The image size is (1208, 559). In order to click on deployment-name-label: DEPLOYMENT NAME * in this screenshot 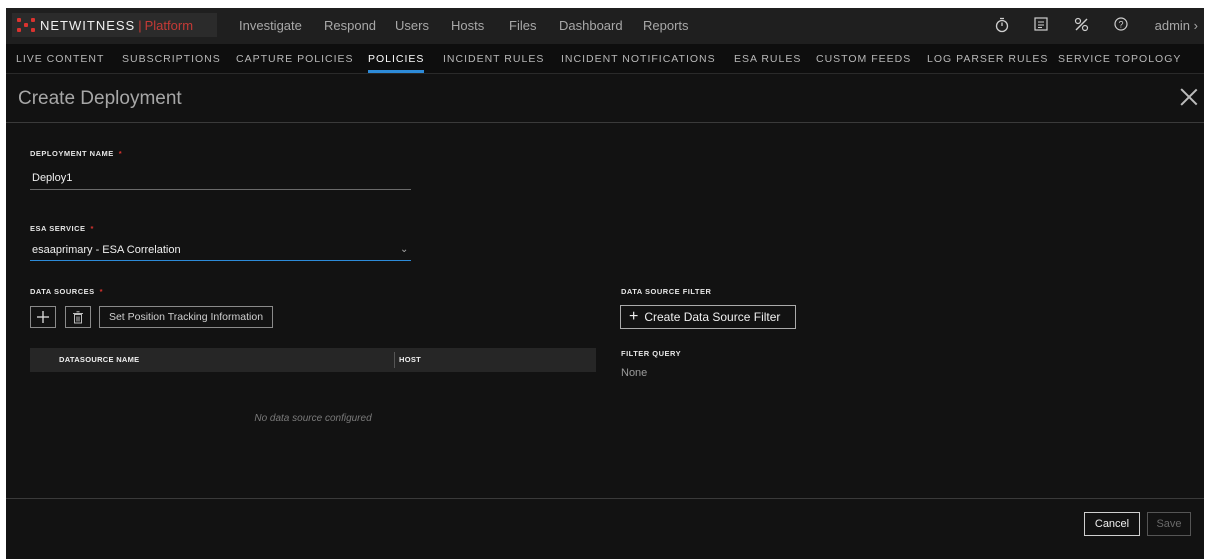, I will do `click(76, 153)`.